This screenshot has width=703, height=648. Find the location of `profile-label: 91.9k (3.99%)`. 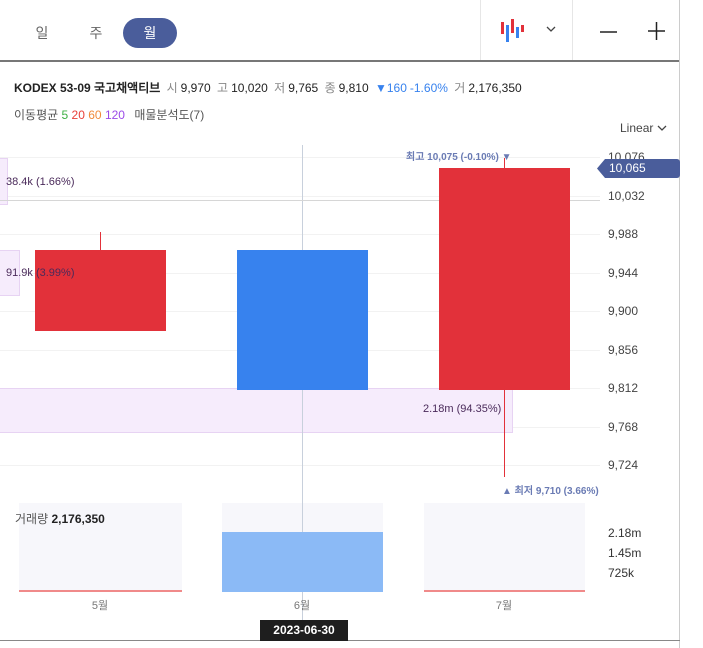

profile-label: 91.9k (3.99%) is located at coordinates (40, 273).